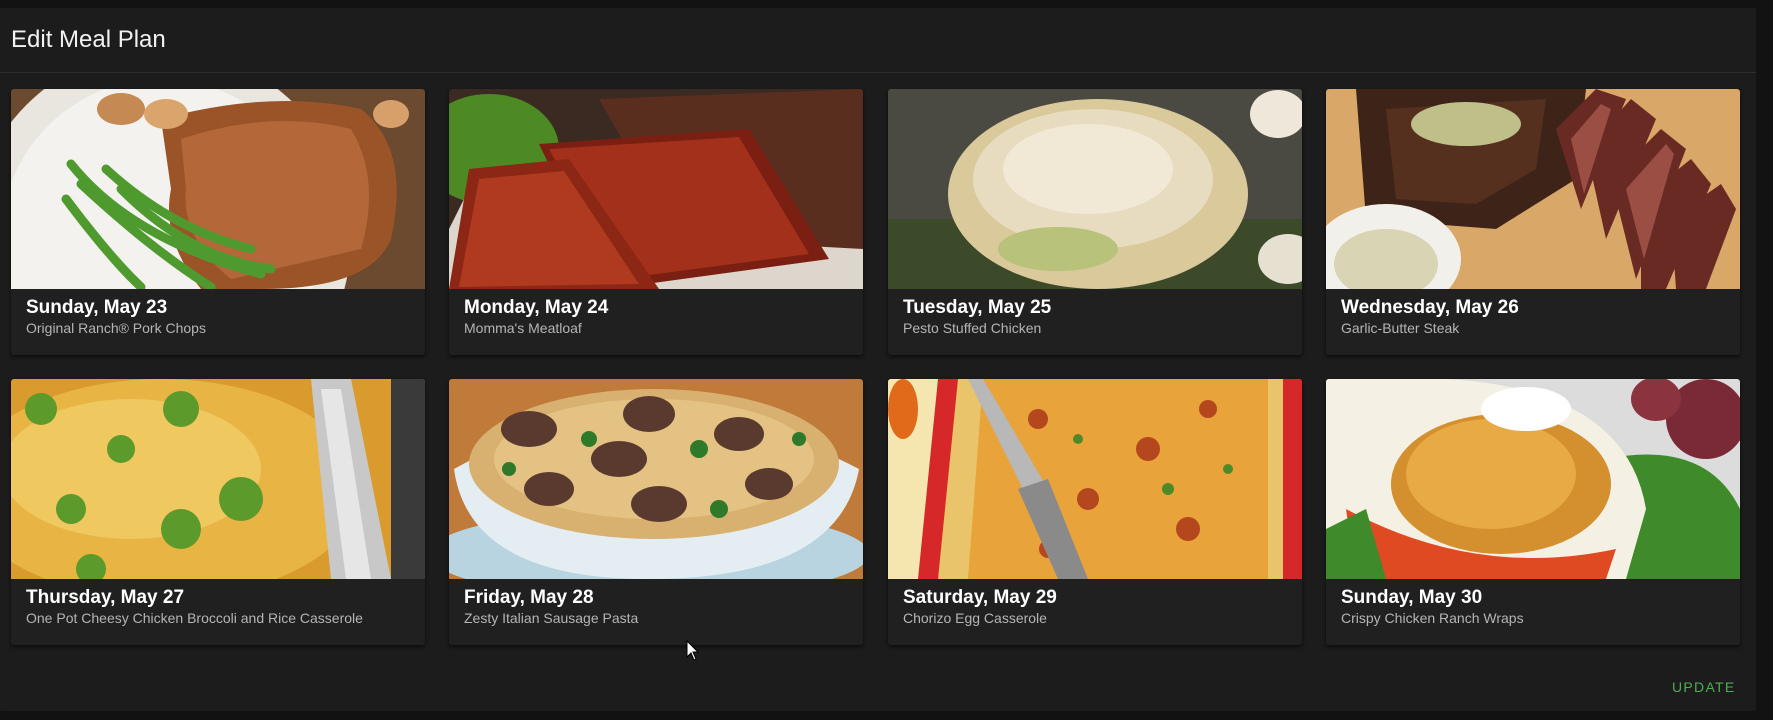 The height and width of the screenshot is (720, 1773). What do you see at coordinates (529, 597) in the screenshot?
I see `meal-day: Friday, May 28` at bounding box center [529, 597].